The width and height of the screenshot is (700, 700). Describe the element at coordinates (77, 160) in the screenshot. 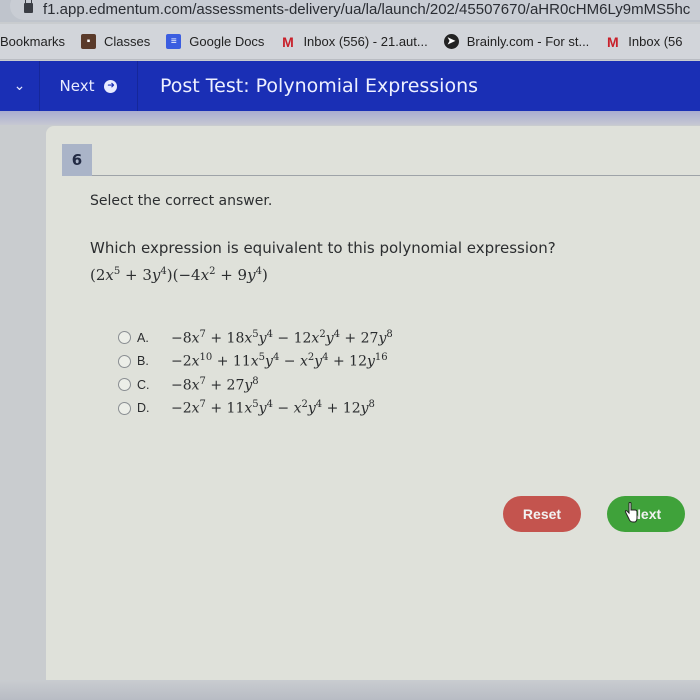

I see `question-number: 6` at that location.